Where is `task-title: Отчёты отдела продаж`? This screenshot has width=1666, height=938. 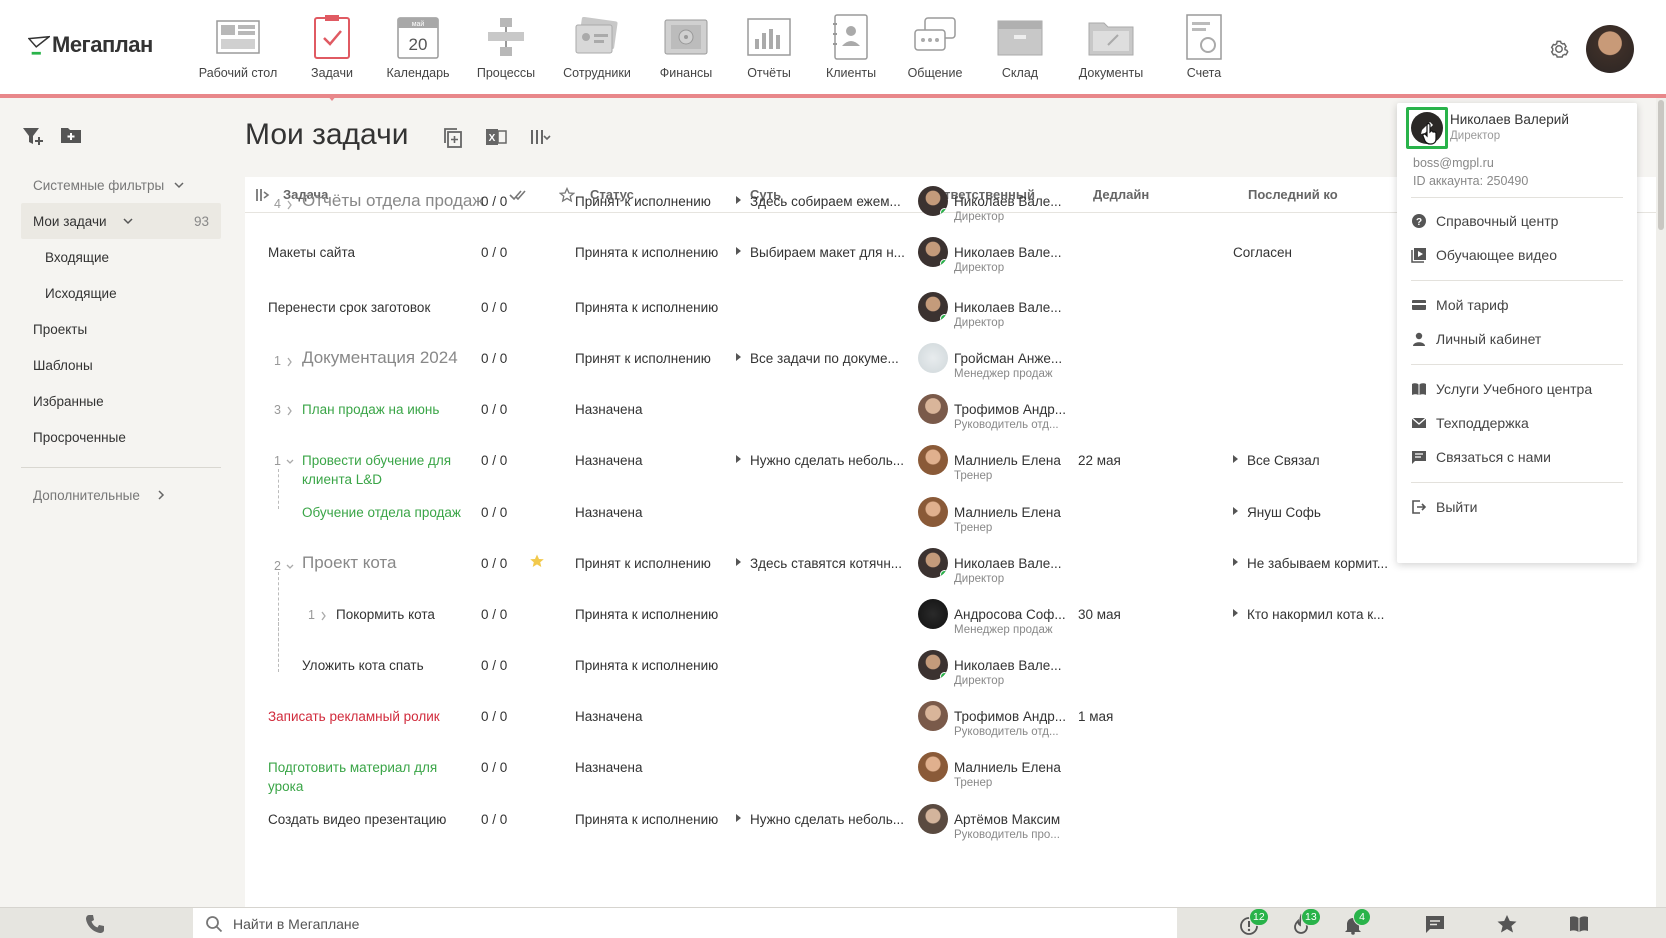
task-title: Отчёты отдела продаж is located at coordinates (393, 201).